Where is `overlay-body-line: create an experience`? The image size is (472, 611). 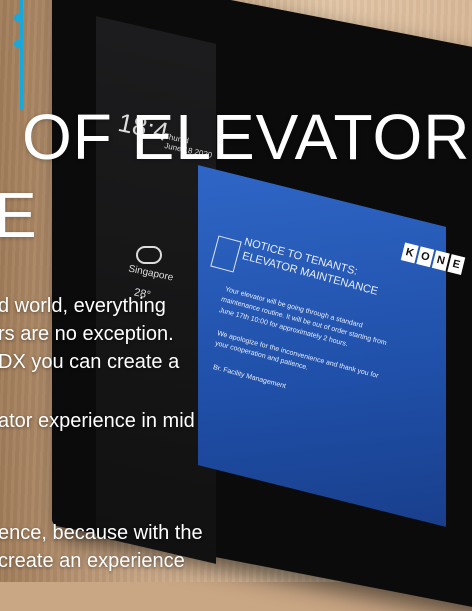
overlay-body-line: create an experience is located at coordinates (92, 561).